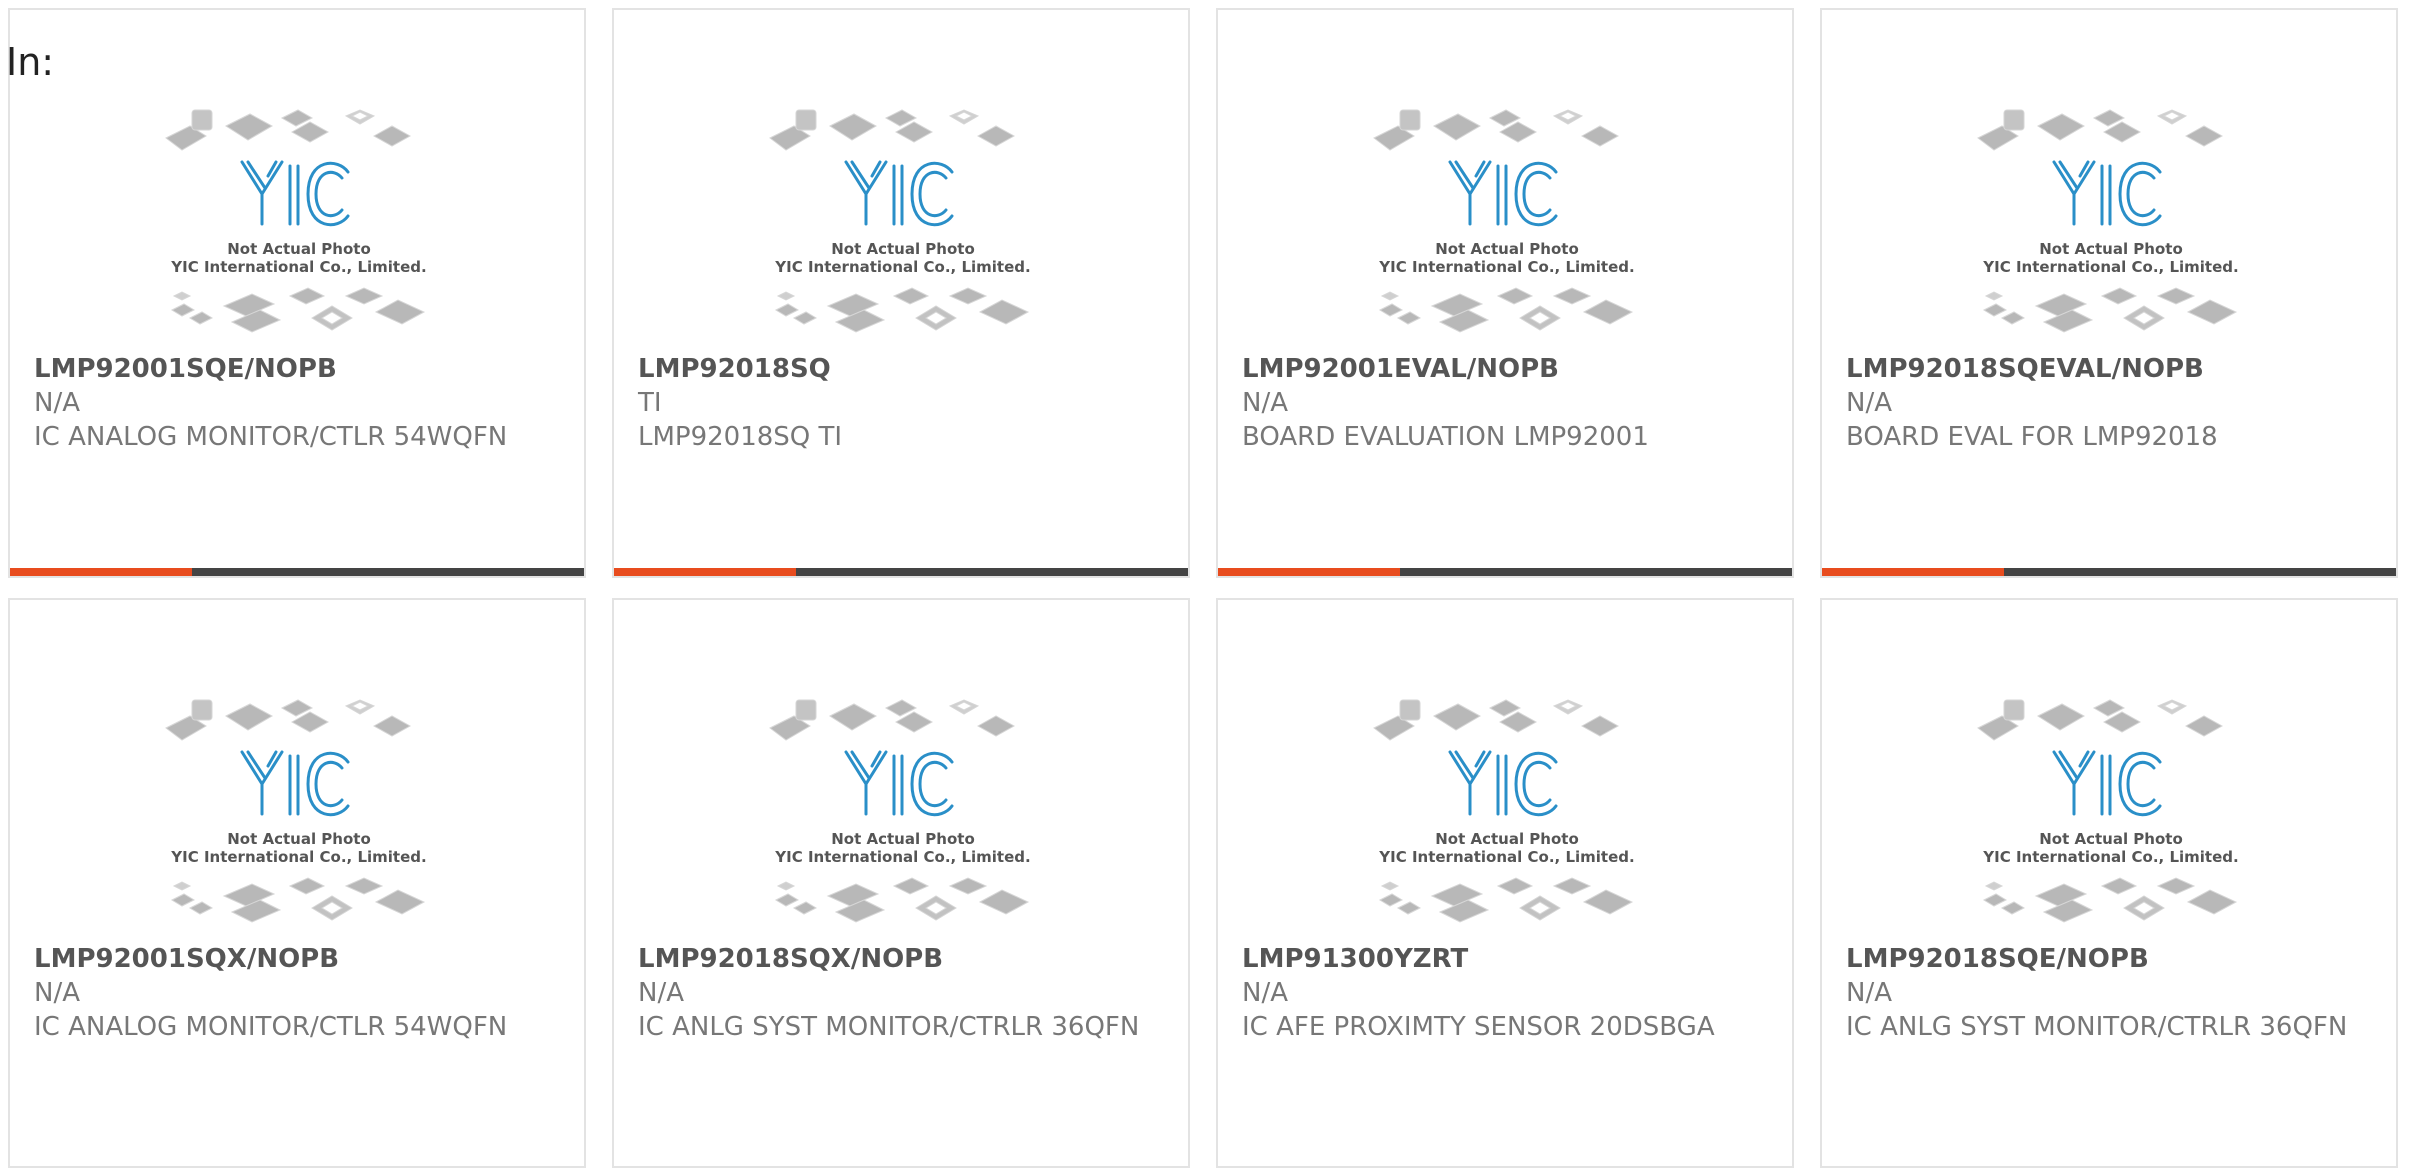  Describe the element at coordinates (2032, 437) in the screenshot. I see `description: BOARD EVAL FOR LMP92018` at that location.